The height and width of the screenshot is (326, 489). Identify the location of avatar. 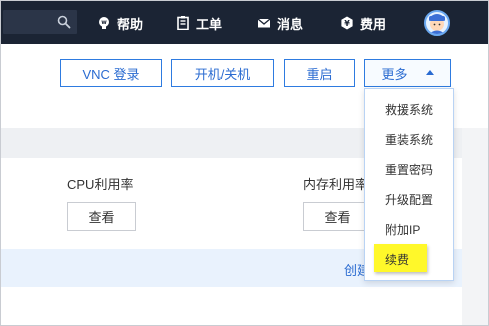
(437, 23).